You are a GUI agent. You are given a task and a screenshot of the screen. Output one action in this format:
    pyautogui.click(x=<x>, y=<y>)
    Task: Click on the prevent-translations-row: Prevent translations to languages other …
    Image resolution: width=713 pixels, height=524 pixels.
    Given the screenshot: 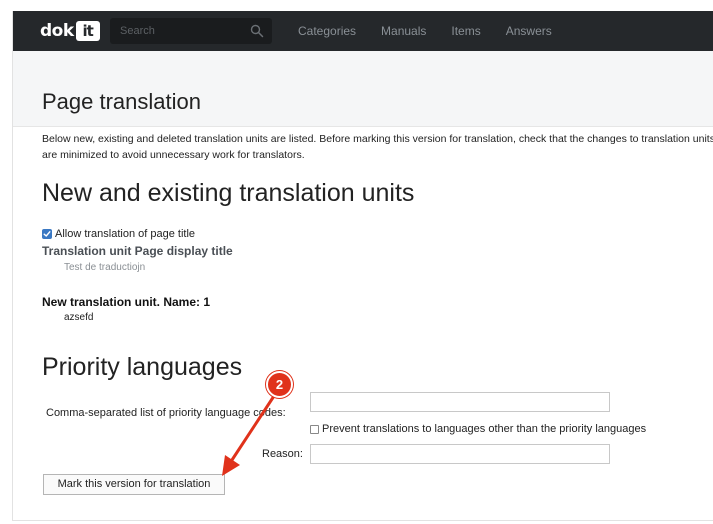 What is the action you would take?
    pyautogui.click(x=478, y=429)
    